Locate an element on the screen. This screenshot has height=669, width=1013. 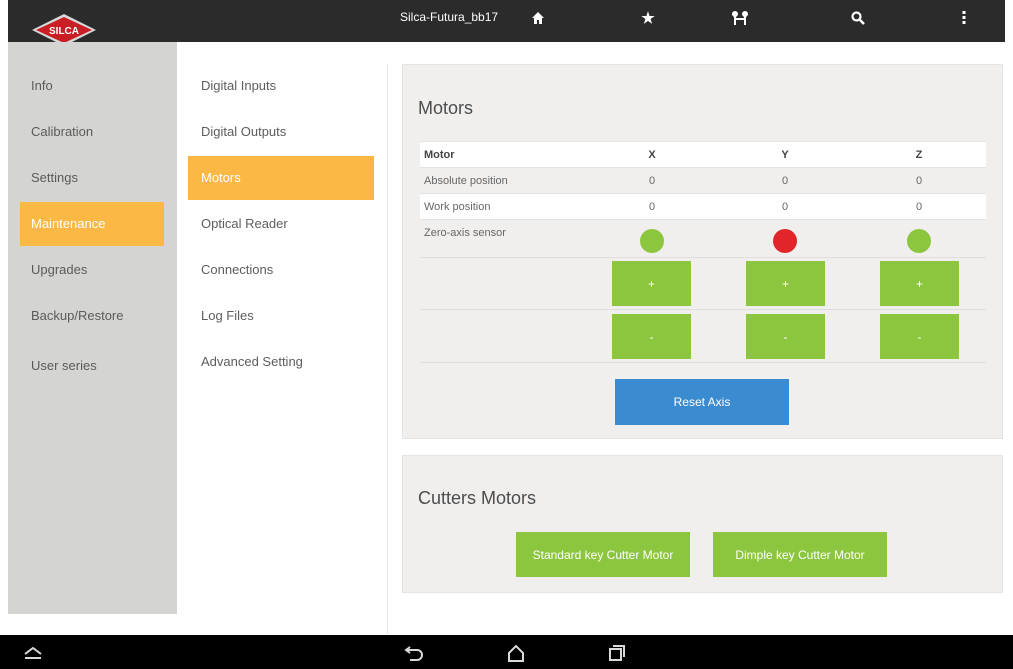
submenu-item-motors: Motors is located at coordinates (281, 178).